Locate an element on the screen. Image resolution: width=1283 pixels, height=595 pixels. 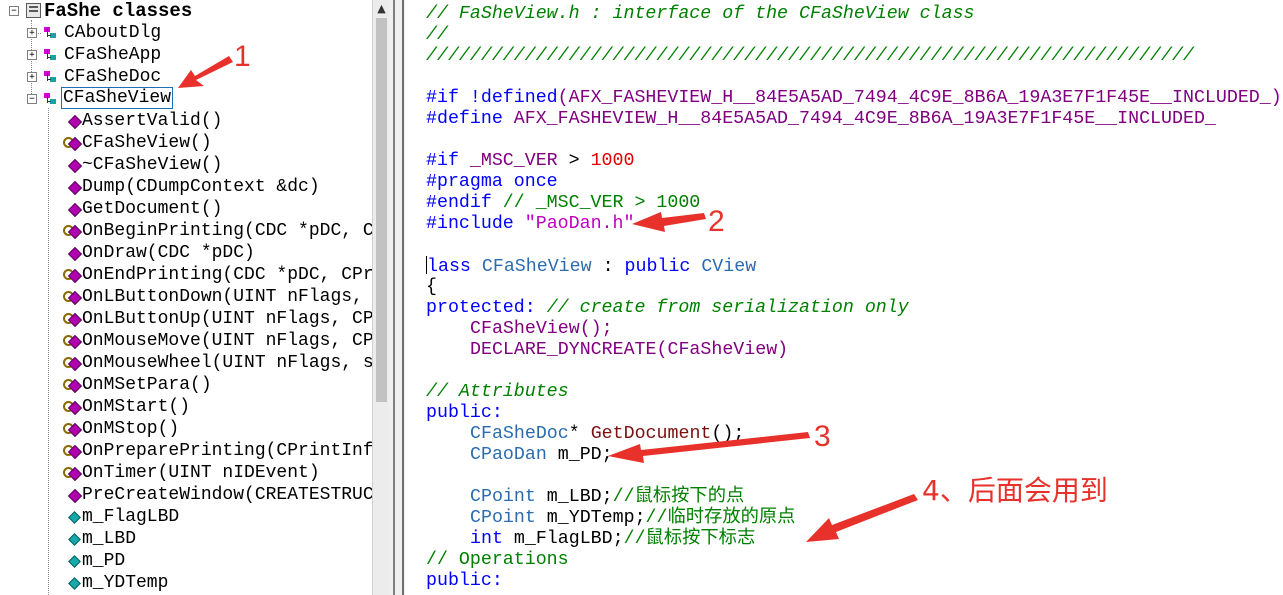
selected-class-label: CFaSheView is located at coordinates (117, 98).